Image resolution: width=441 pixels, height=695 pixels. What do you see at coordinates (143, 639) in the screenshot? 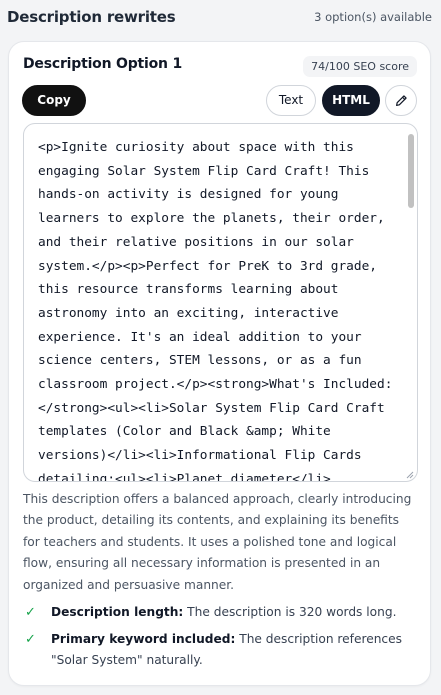
I see `check-label: Primary keyword included:` at bounding box center [143, 639].